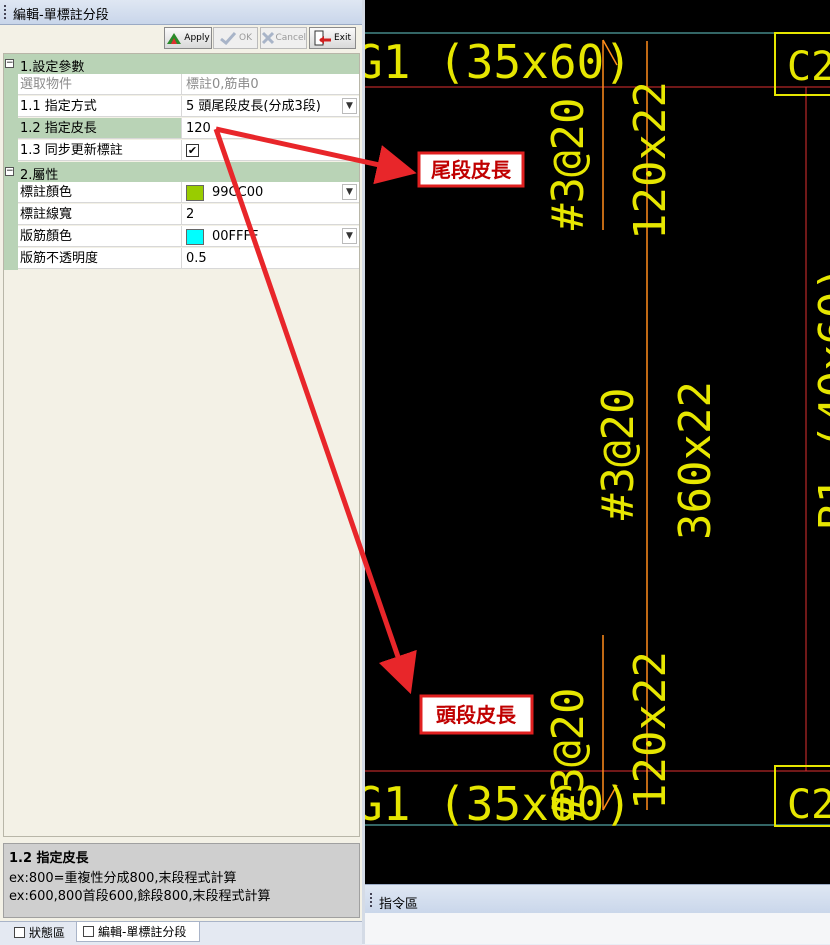 Image resolution: width=830 pixels, height=945 pixels. Describe the element at coordinates (270, 258) in the screenshot. I see `opacity-input: 0.5` at that location.